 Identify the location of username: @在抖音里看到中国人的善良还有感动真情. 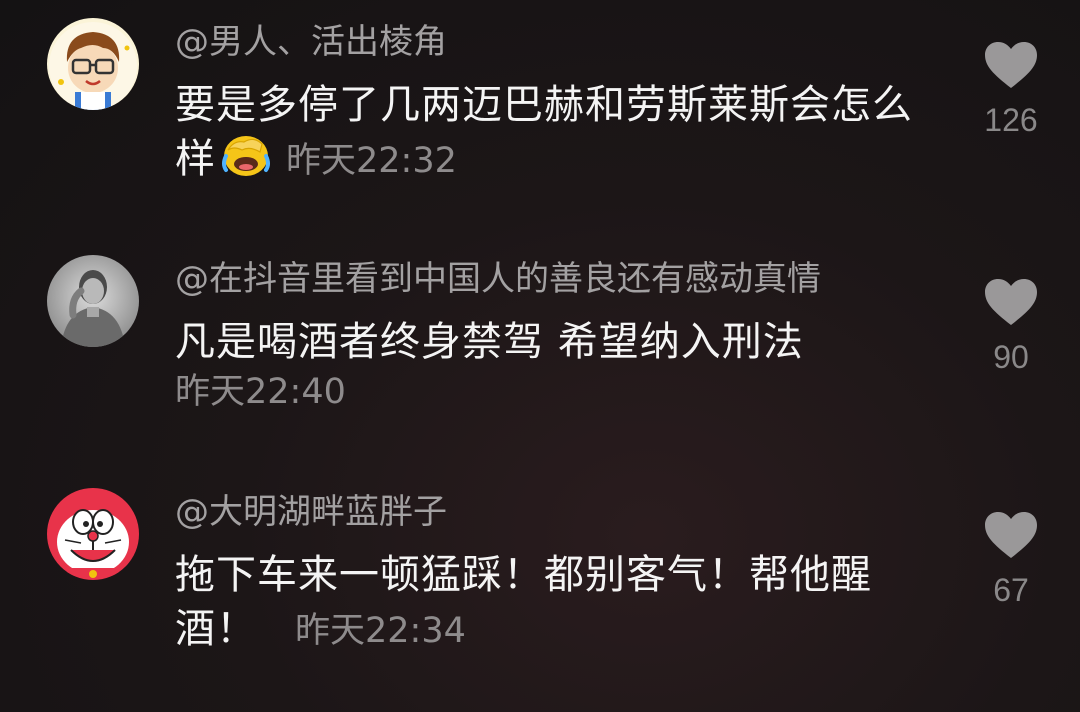
(498, 279).